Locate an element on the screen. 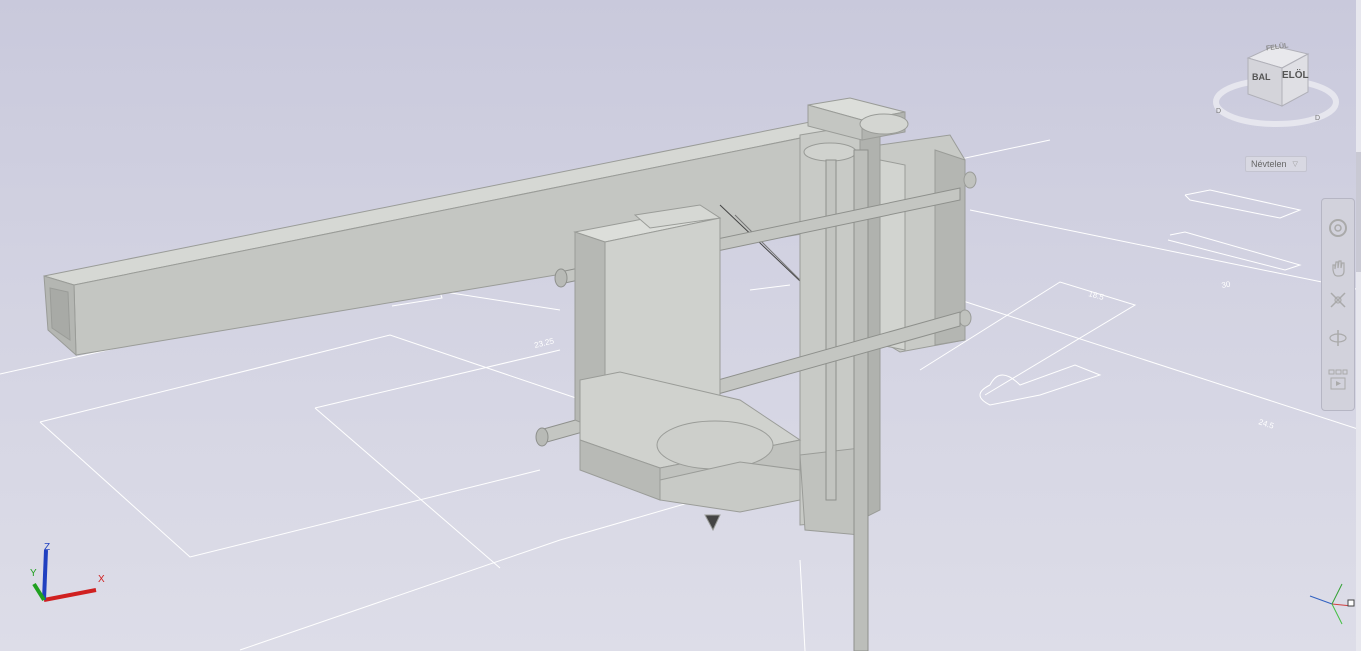 The width and height of the screenshot is (1361, 651). axis-x-label: X is located at coordinates (101, 579).